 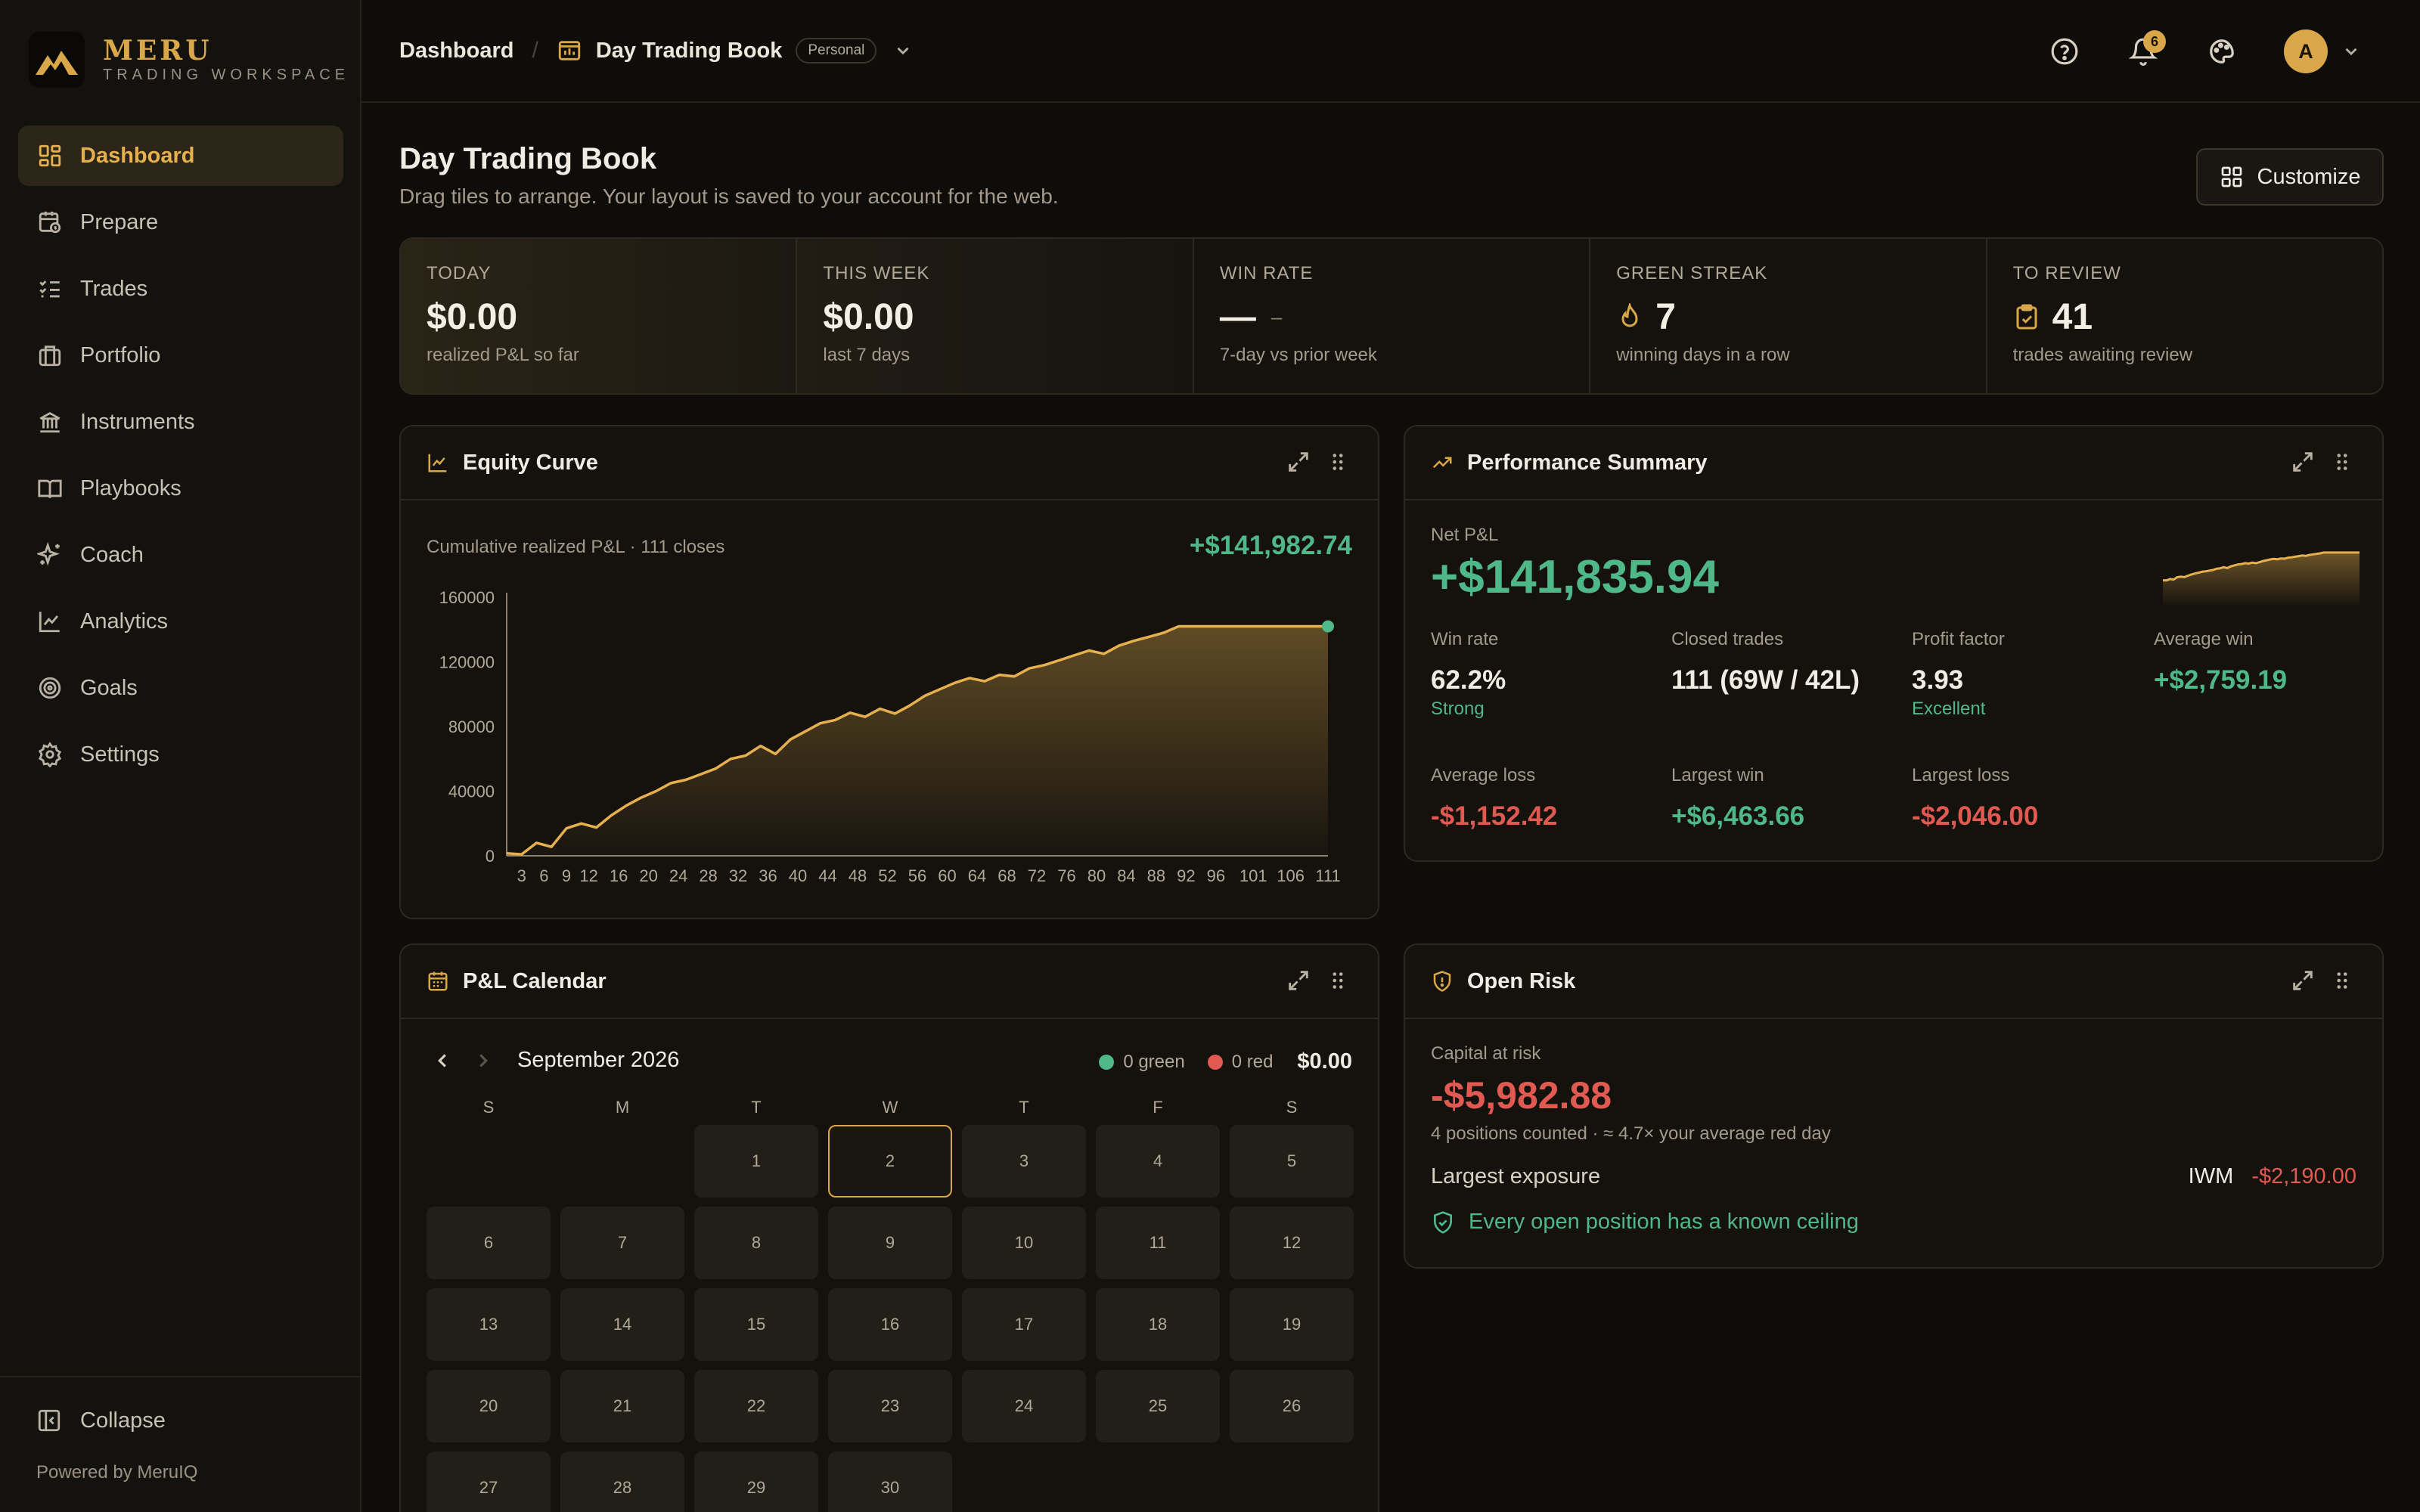 What do you see at coordinates (180, 155) in the screenshot?
I see `sidebar-item-dashboard: Dashboard` at bounding box center [180, 155].